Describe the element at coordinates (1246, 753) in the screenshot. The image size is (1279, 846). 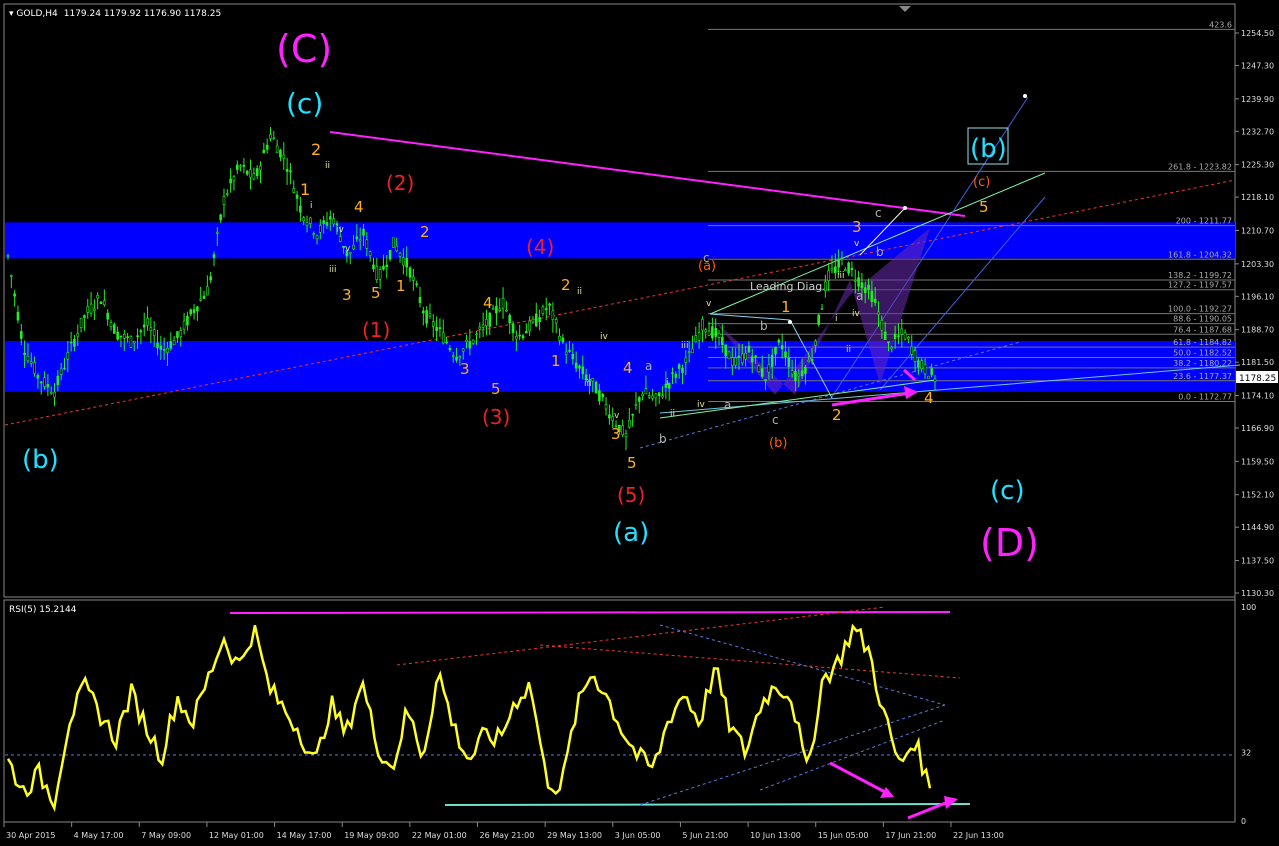
I see `rsi-level-label: 32` at that location.